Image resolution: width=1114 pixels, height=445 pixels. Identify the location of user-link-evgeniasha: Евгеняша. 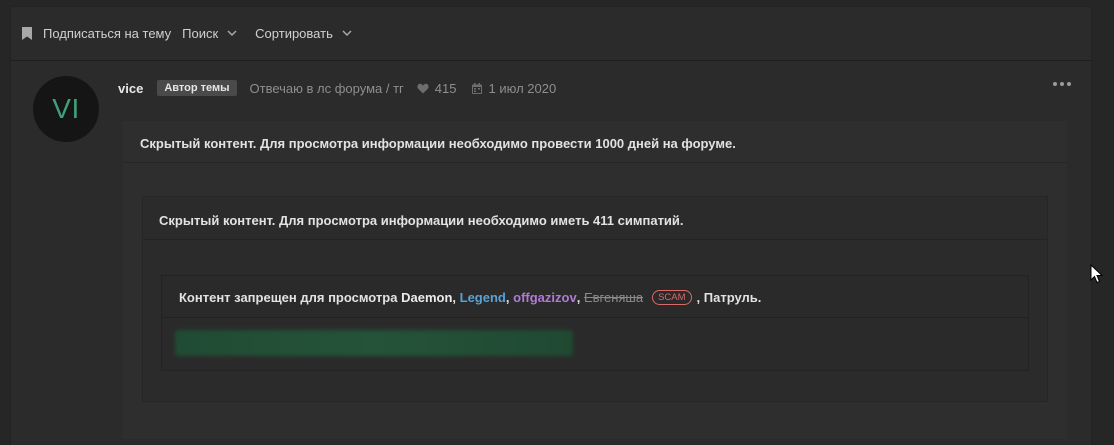
(613, 297).